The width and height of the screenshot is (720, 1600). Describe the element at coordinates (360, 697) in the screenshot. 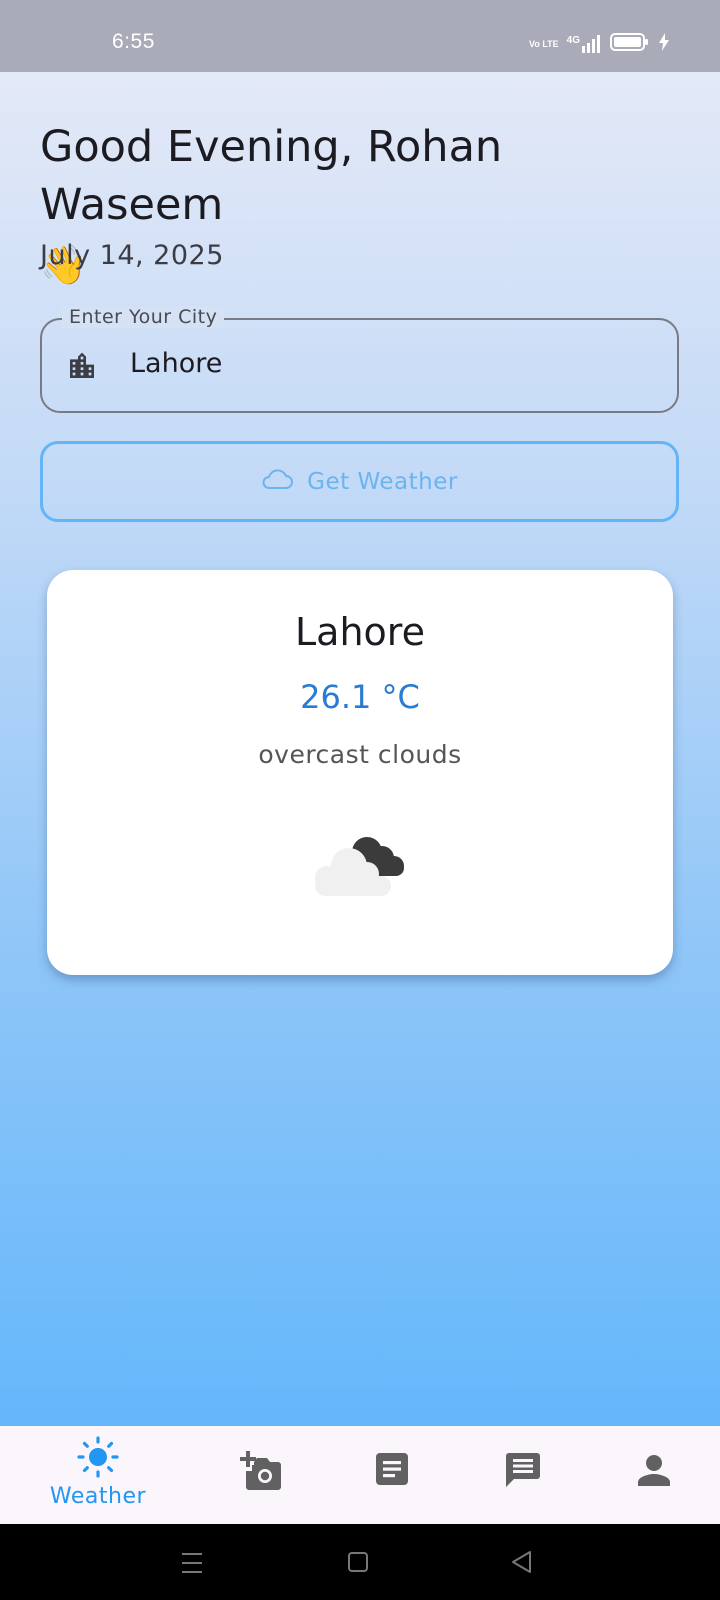

I see `weather-temperature: 26.1 °C` at that location.